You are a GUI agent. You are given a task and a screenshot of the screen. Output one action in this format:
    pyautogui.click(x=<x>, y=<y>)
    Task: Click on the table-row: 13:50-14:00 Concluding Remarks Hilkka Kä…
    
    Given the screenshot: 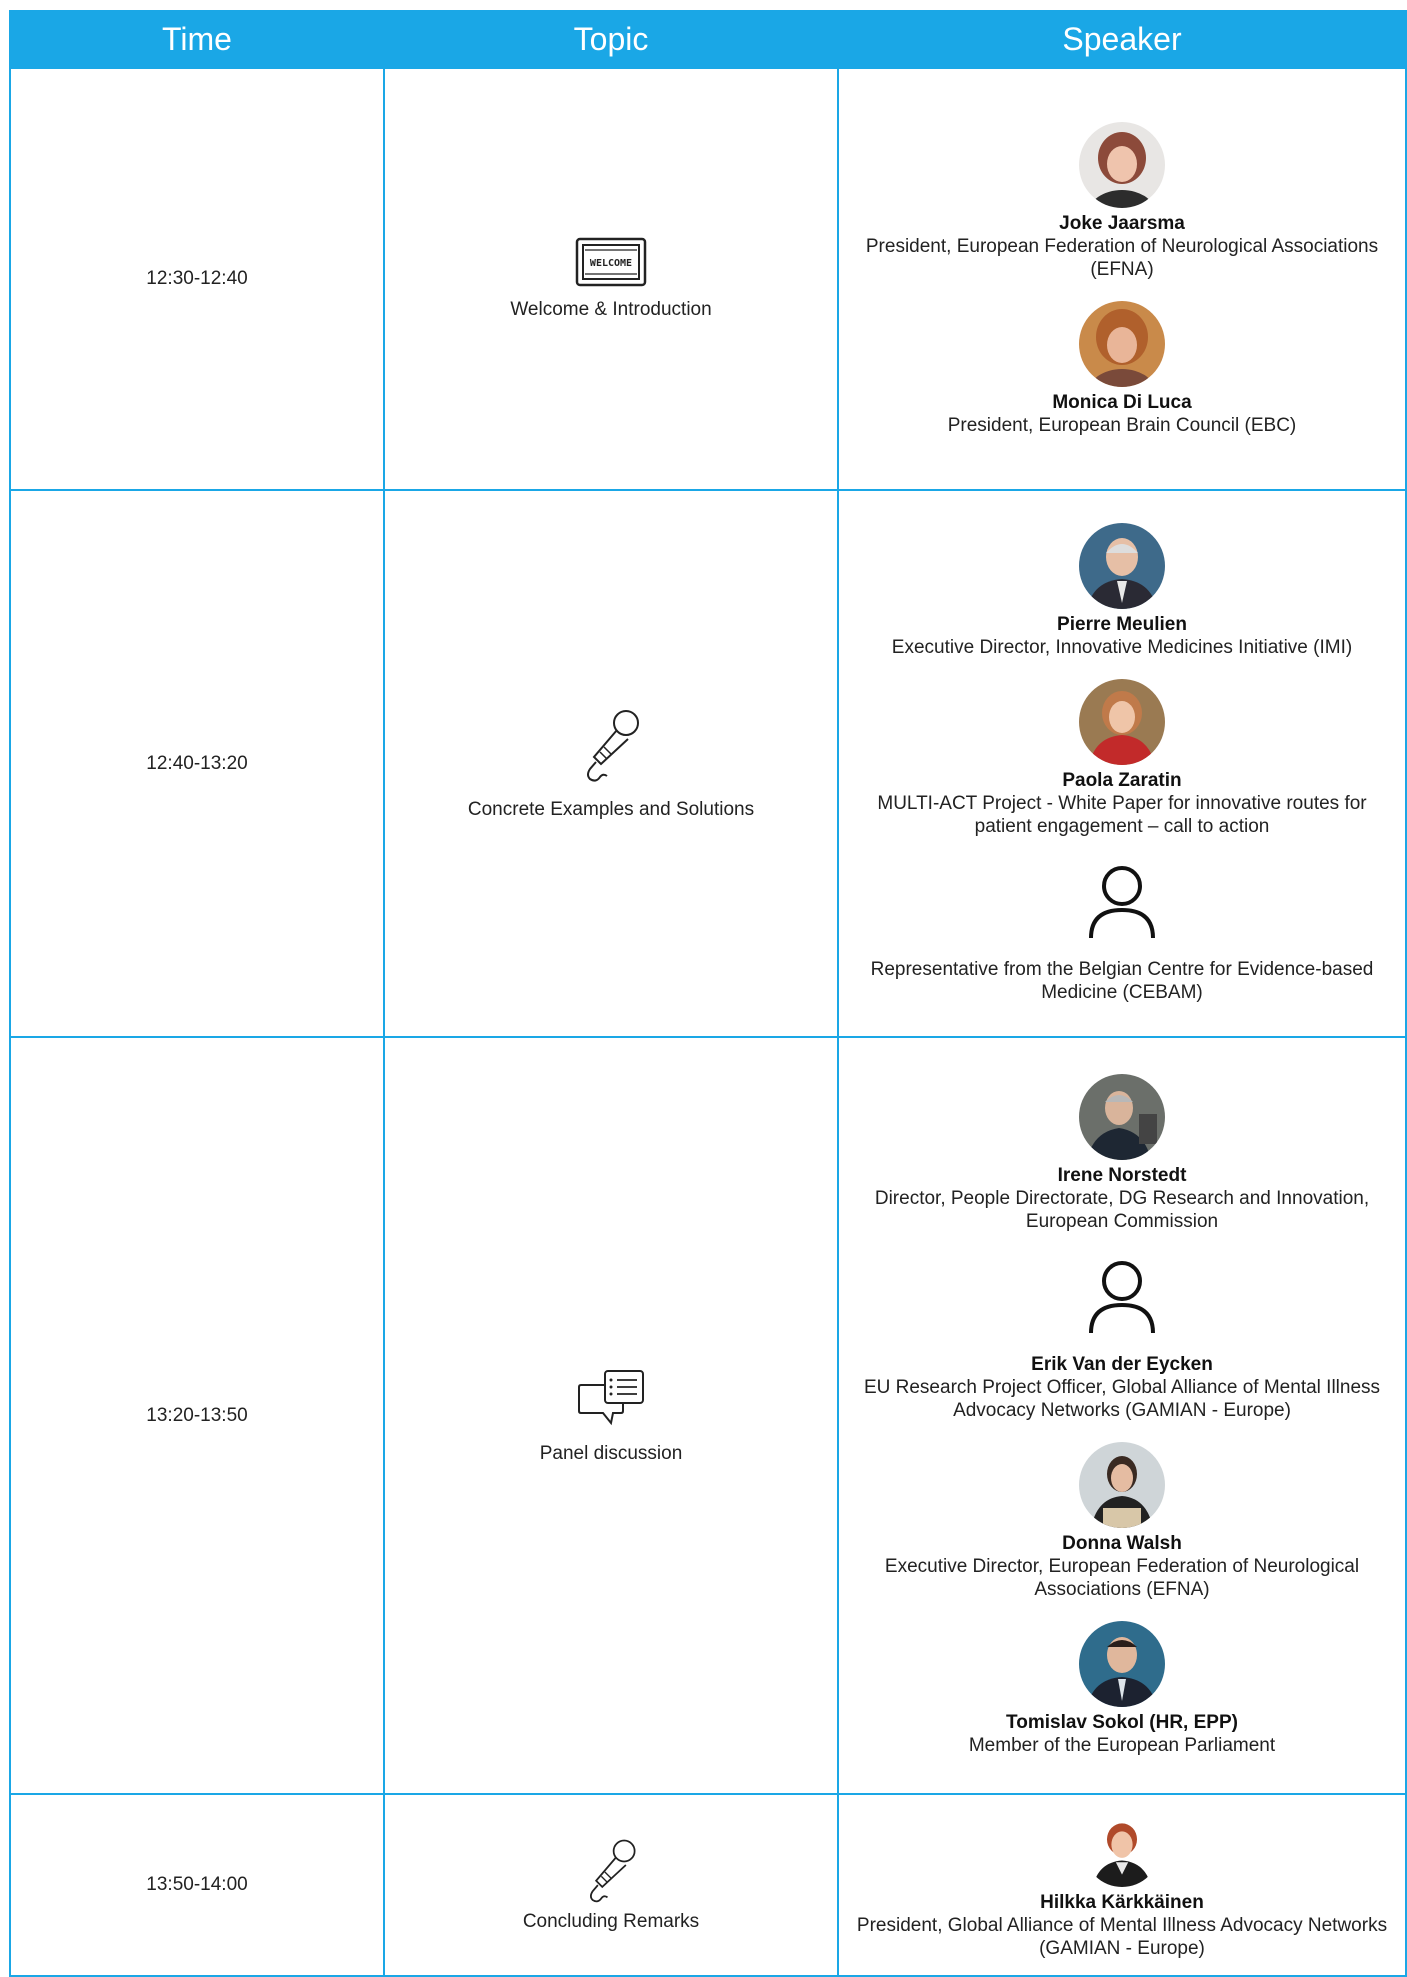 What is the action you would take?
    pyautogui.click(x=708, y=1885)
    